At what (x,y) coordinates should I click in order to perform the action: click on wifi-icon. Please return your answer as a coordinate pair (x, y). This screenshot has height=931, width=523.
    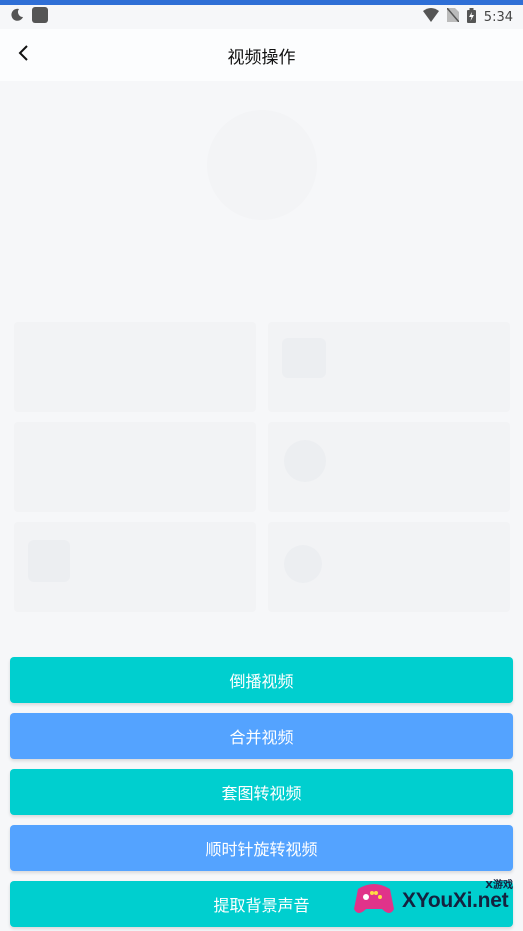
    Looking at the image, I should click on (430, 17).